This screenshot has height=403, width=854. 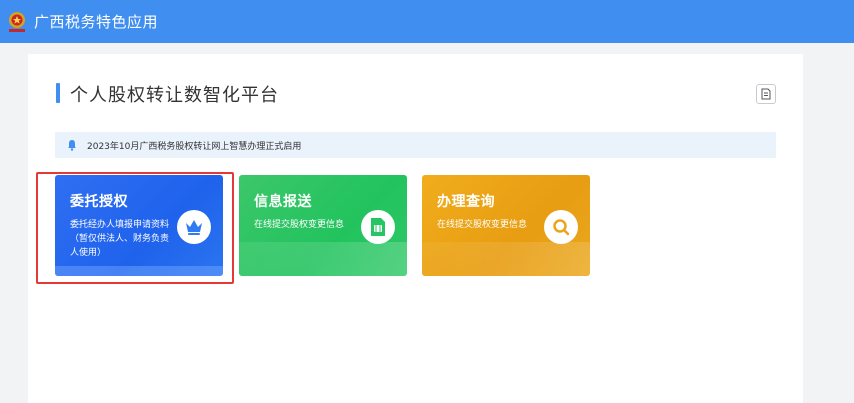 I want to click on document-button, so click(x=766, y=94).